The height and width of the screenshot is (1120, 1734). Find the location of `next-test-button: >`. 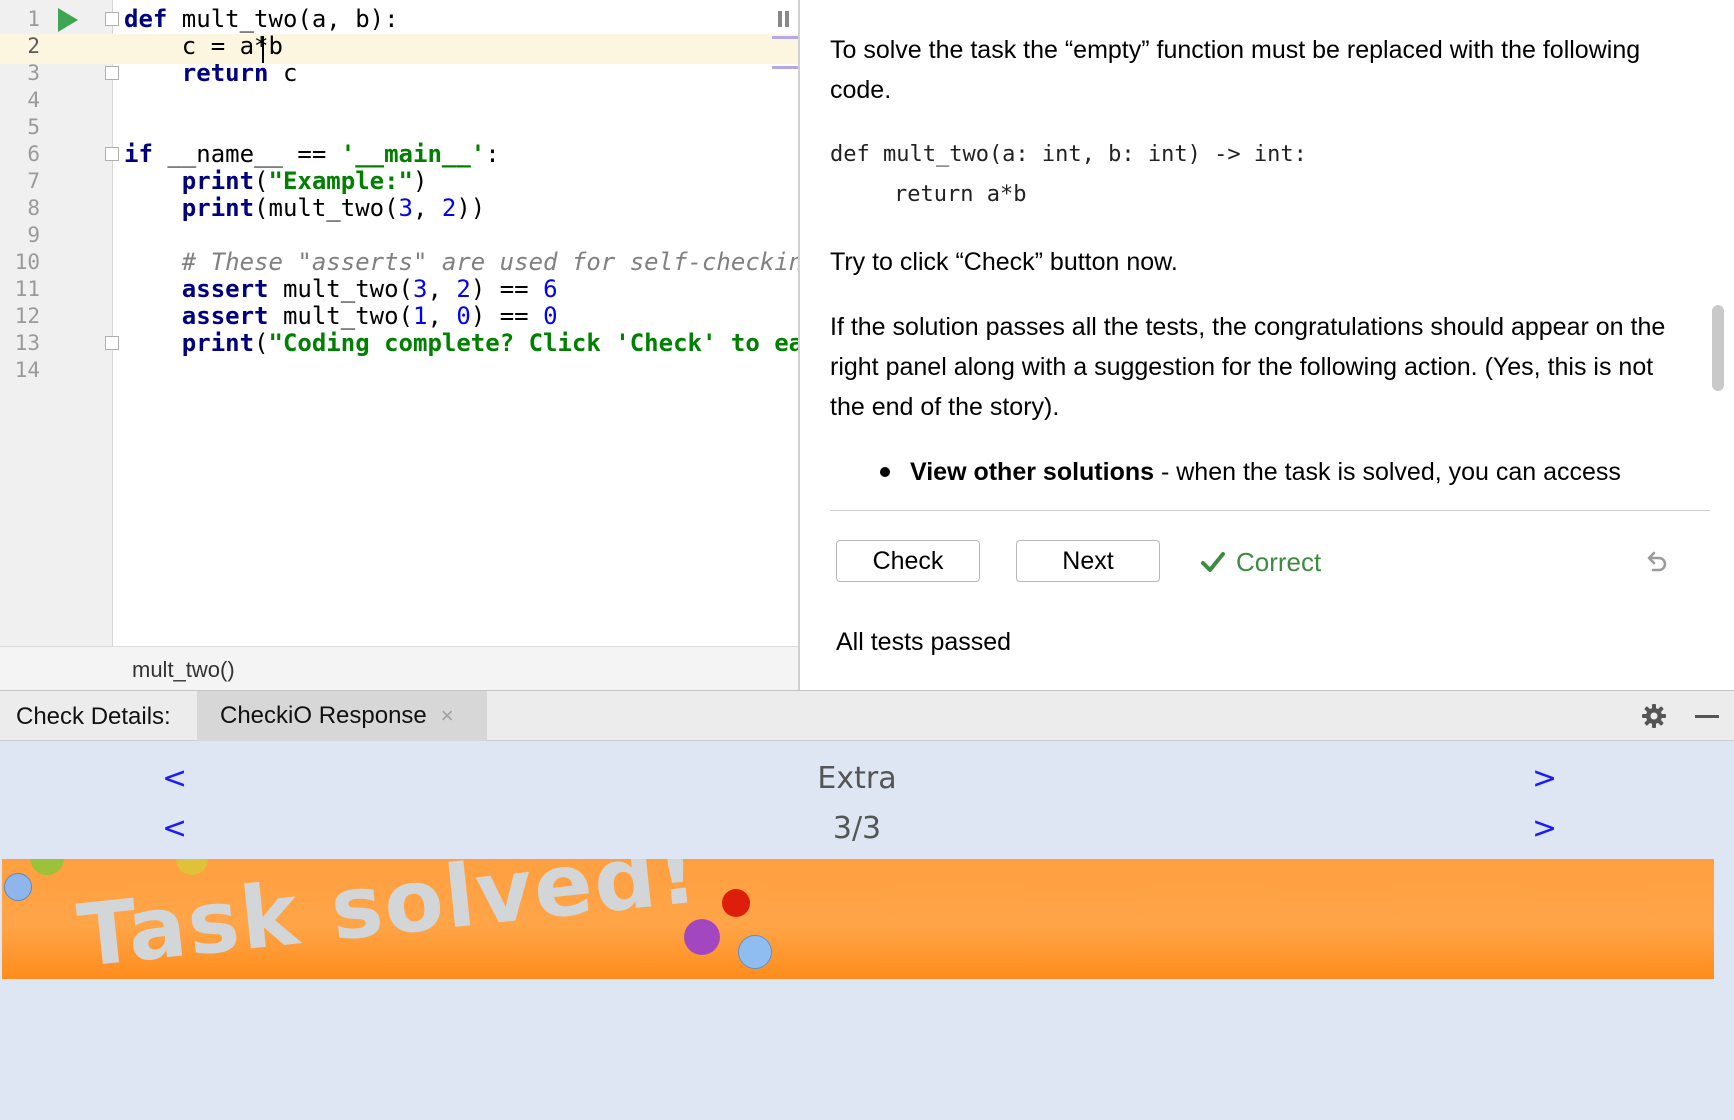

next-test-button: > is located at coordinates (1544, 828).